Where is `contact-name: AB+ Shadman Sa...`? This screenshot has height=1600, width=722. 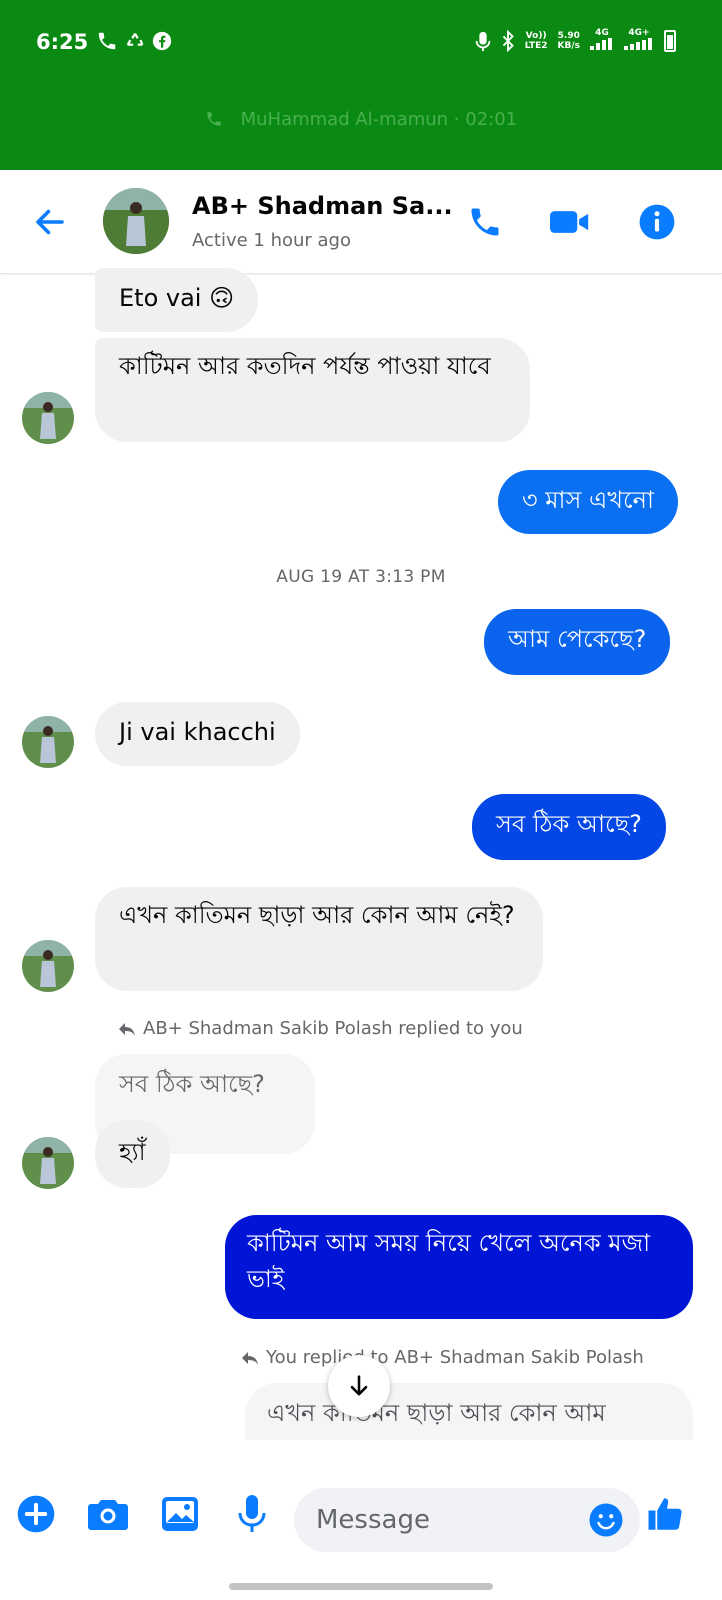
contact-name: AB+ Shadman Sa... is located at coordinates (322, 206).